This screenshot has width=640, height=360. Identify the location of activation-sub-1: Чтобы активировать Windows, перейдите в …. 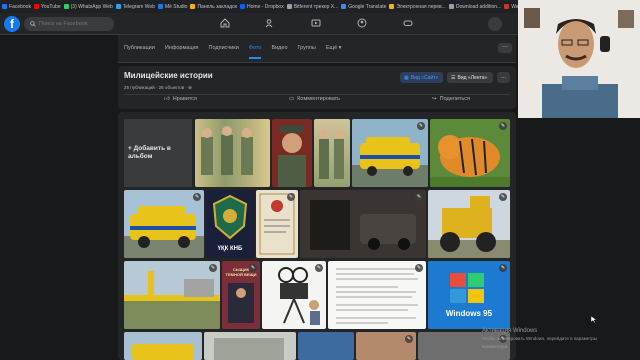
(539, 338).